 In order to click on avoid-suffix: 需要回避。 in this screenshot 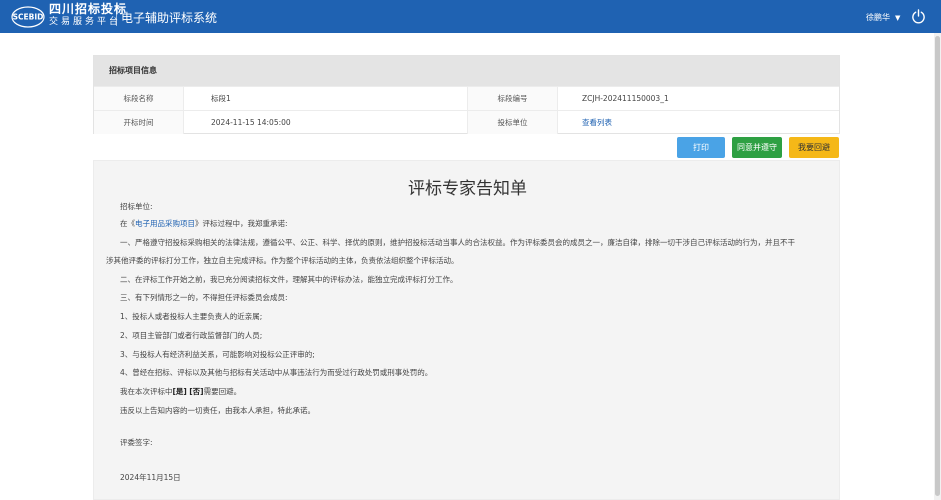, I will do `click(222, 391)`.